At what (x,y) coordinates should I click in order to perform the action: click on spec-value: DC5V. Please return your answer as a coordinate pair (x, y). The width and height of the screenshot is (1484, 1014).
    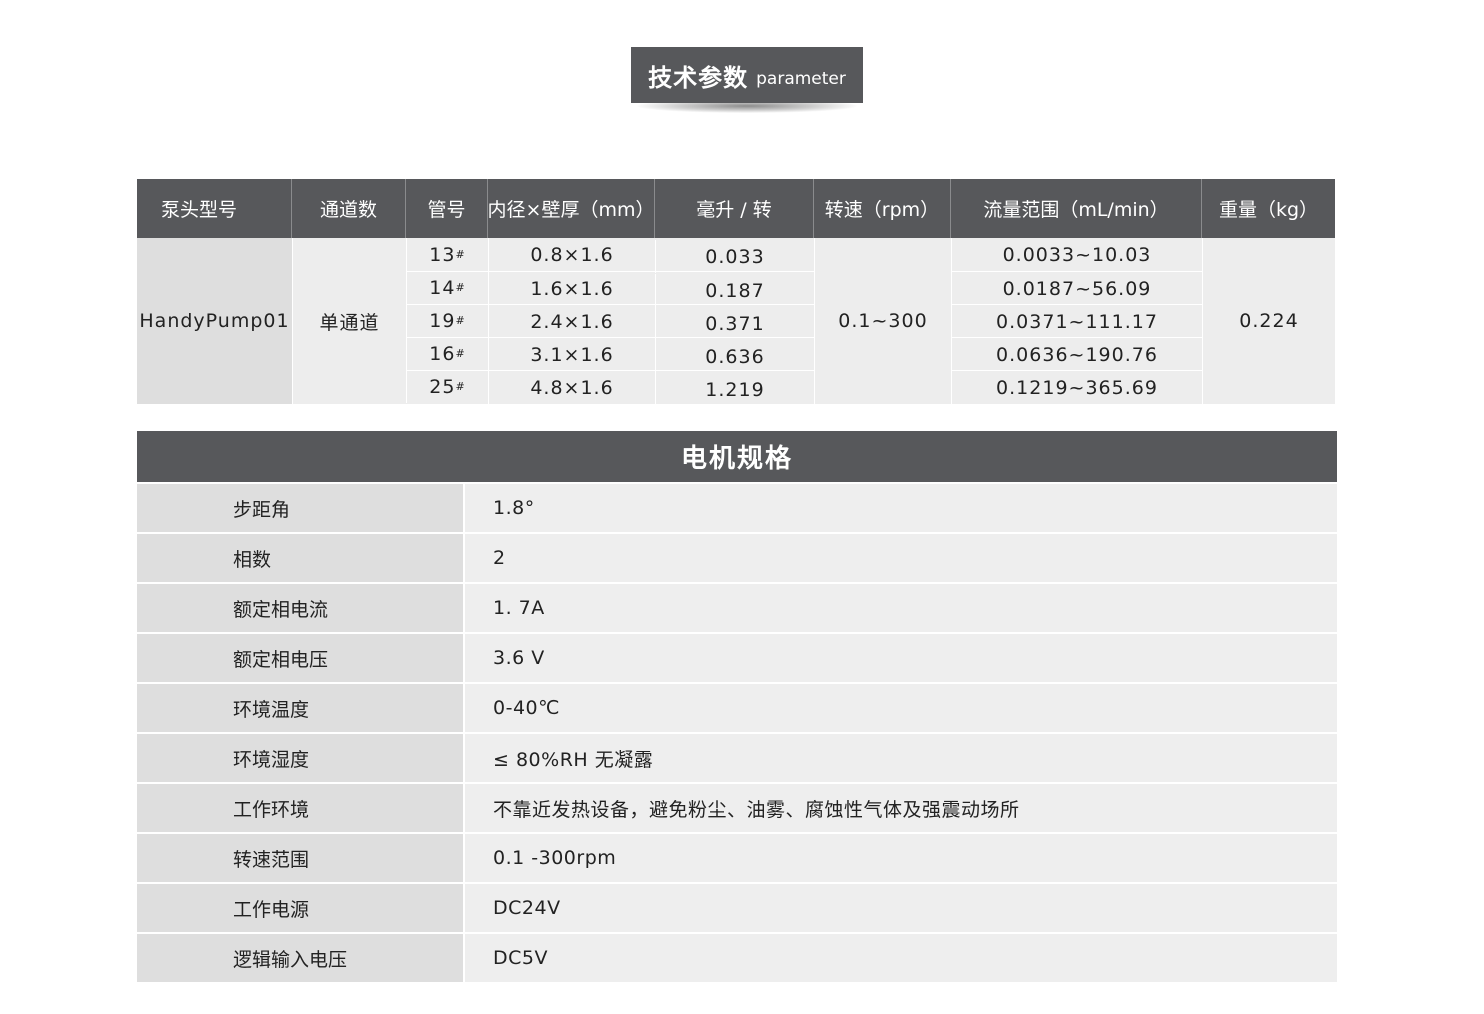
    Looking at the image, I should click on (901, 958).